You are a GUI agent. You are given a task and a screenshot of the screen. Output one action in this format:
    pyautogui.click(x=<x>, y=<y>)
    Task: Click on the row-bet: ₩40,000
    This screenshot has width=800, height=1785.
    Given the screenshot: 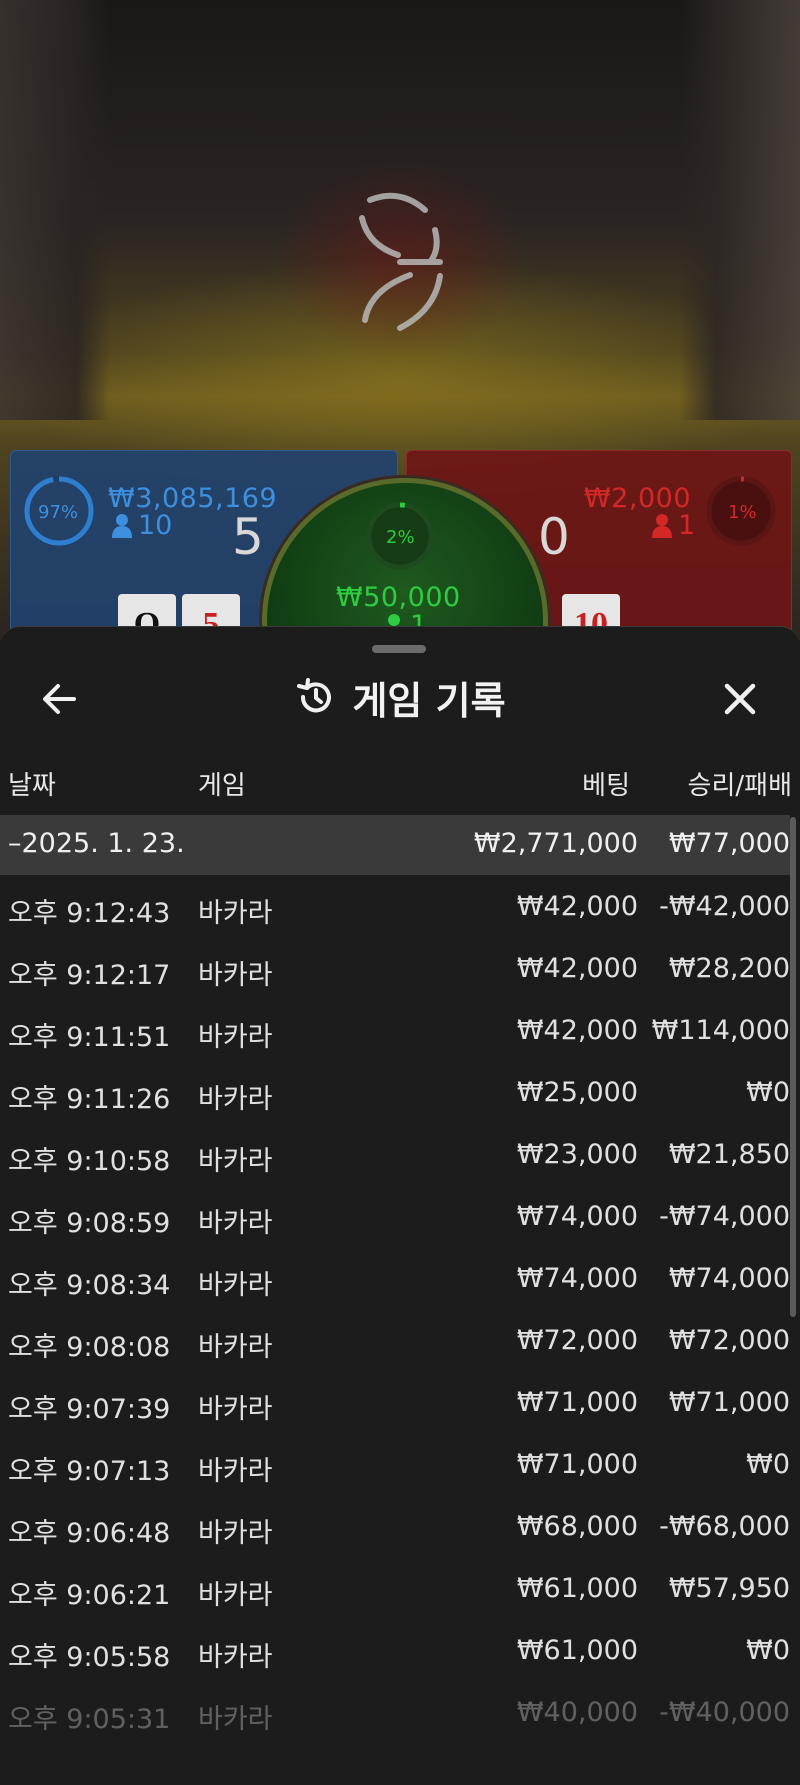 What is the action you would take?
    pyautogui.click(x=577, y=1712)
    